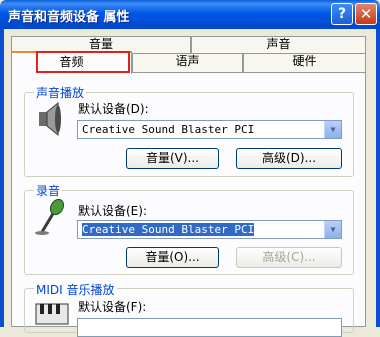  What do you see at coordinates (112, 211) in the screenshot?
I see `recording-default-device-label: 默认设备(E):` at bounding box center [112, 211].